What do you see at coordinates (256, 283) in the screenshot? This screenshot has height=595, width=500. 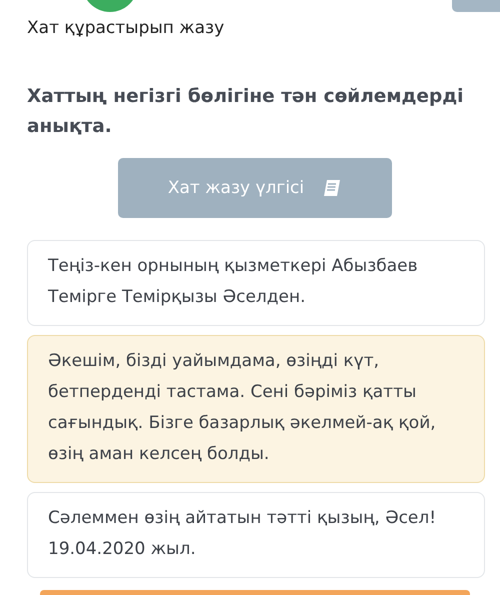 I see `answer-option: Теңіз-кен орнының қызметкері Абызбаев Темірге Темірқызы Әселден.` at bounding box center [256, 283].